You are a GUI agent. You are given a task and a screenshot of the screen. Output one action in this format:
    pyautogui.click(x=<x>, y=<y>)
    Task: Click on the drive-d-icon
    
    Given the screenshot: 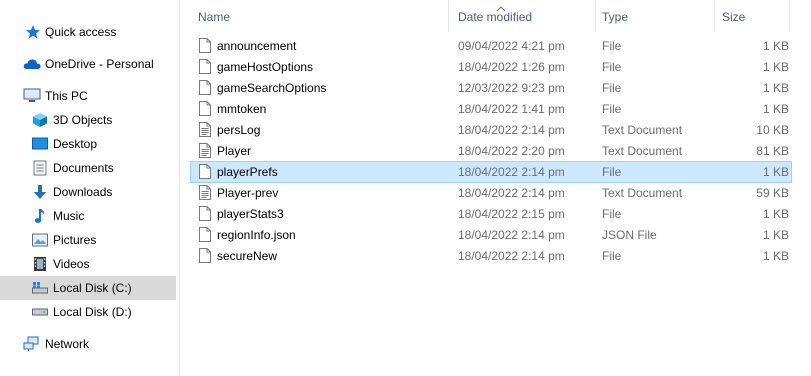 What is the action you would take?
    pyautogui.click(x=40, y=312)
    